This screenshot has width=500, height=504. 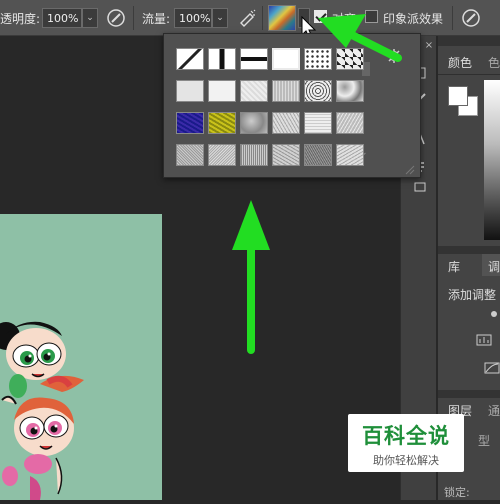 What do you see at coordinates (344, 19) in the screenshot?
I see `aligned-label: 对齐` at bounding box center [344, 19].